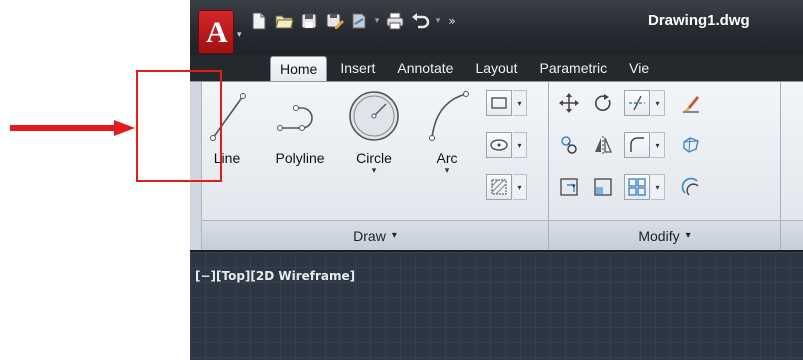 The image size is (803, 360). What do you see at coordinates (72, 128) in the screenshot?
I see `red-arrow-annotation` at bounding box center [72, 128].